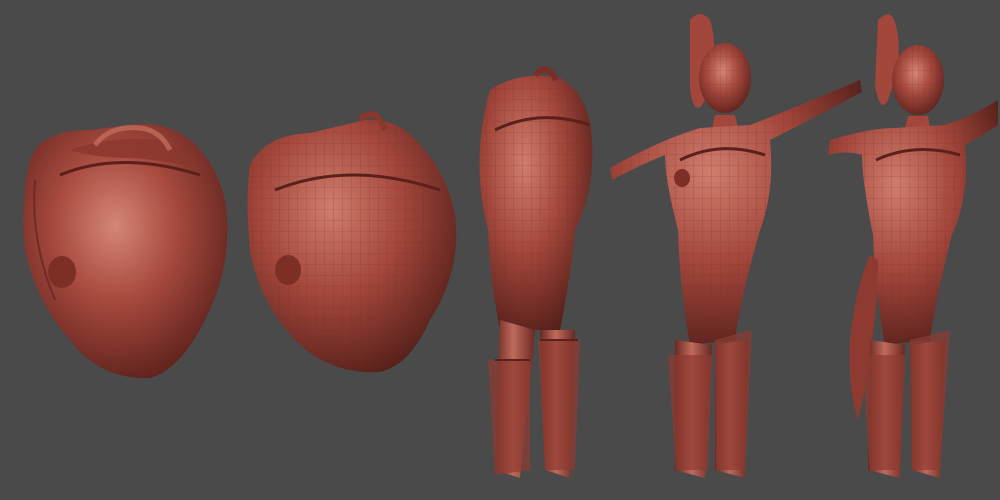 The height and width of the screenshot is (500, 1000). What do you see at coordinates (352, 242) in the screenshot?
I see `retopo-vest-lowpoly` at bounding box center [352, 242].